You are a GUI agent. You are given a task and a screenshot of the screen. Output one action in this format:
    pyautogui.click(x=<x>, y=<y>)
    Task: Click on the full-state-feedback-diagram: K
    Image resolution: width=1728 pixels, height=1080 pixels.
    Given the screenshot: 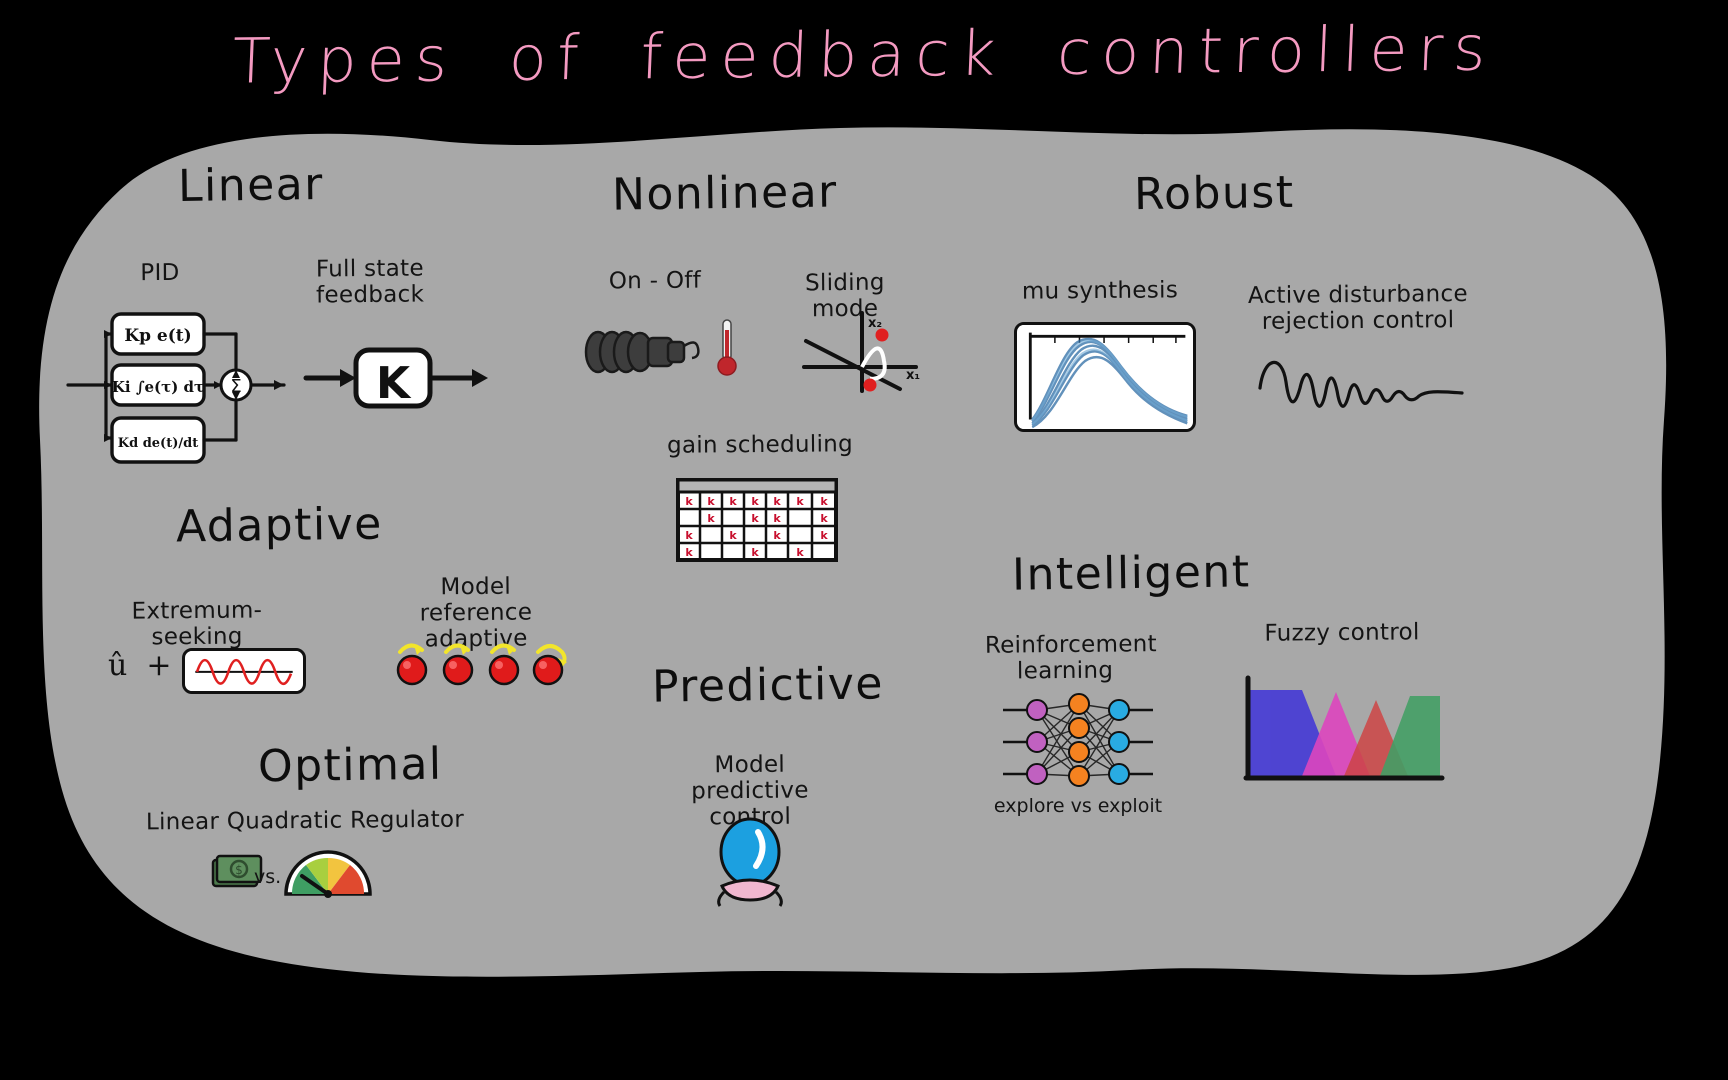 What is the action you would take?
    pyautogui.click(x=395, y=378)
    